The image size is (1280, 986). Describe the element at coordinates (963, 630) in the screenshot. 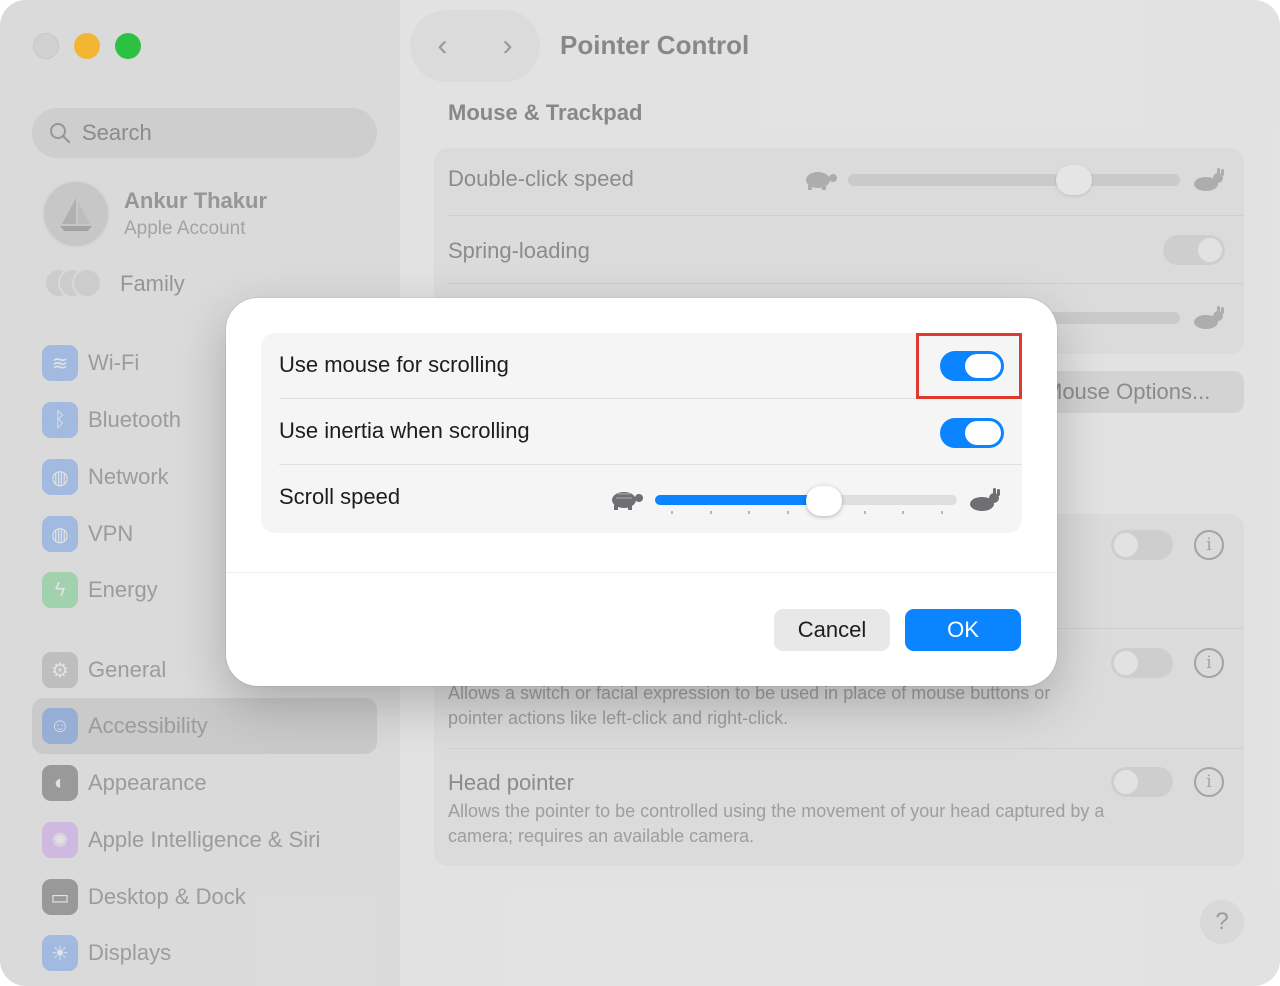

I see `ok-button: OK` at that location.